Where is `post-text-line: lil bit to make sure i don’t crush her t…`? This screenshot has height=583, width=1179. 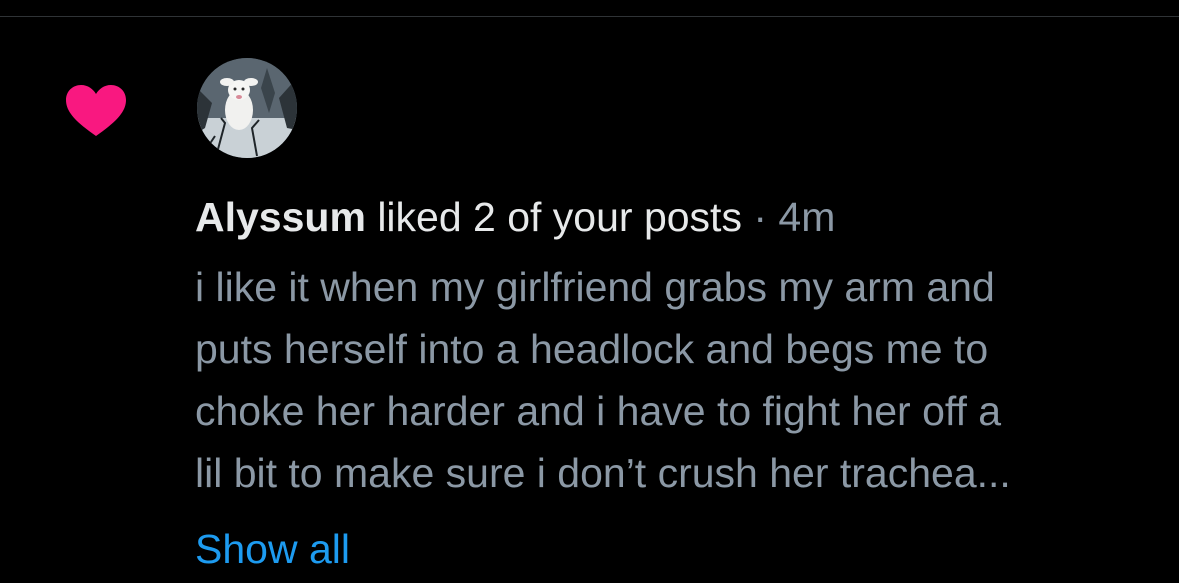
post-text-line: lil bit to make sure i don’t crush her t… is located at coordinates (603, 473).